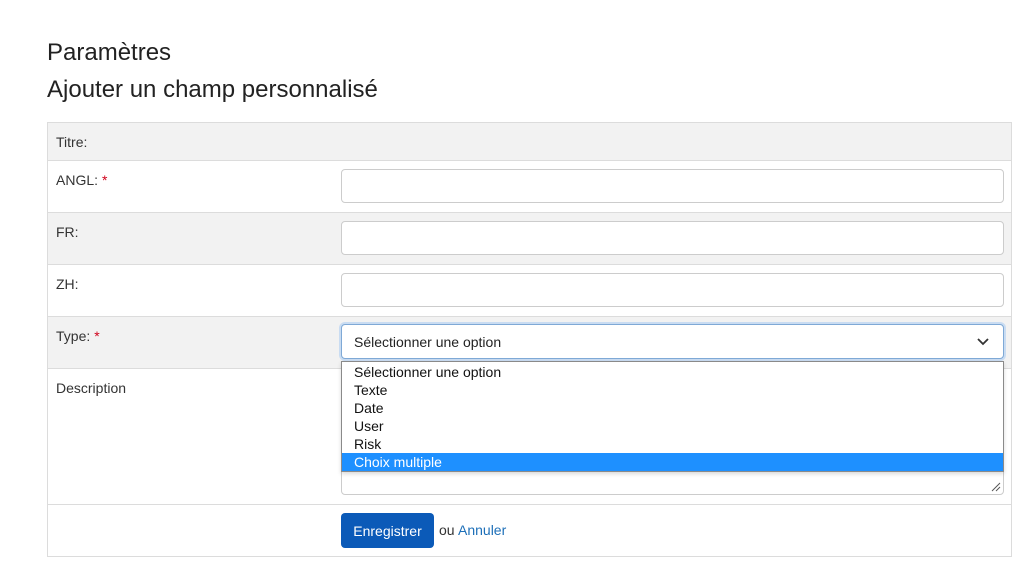  What do you see at coordinates (77, 180) in the screenshot?
I see `angl-label: ANGL:` at bounding box center [77, 180].